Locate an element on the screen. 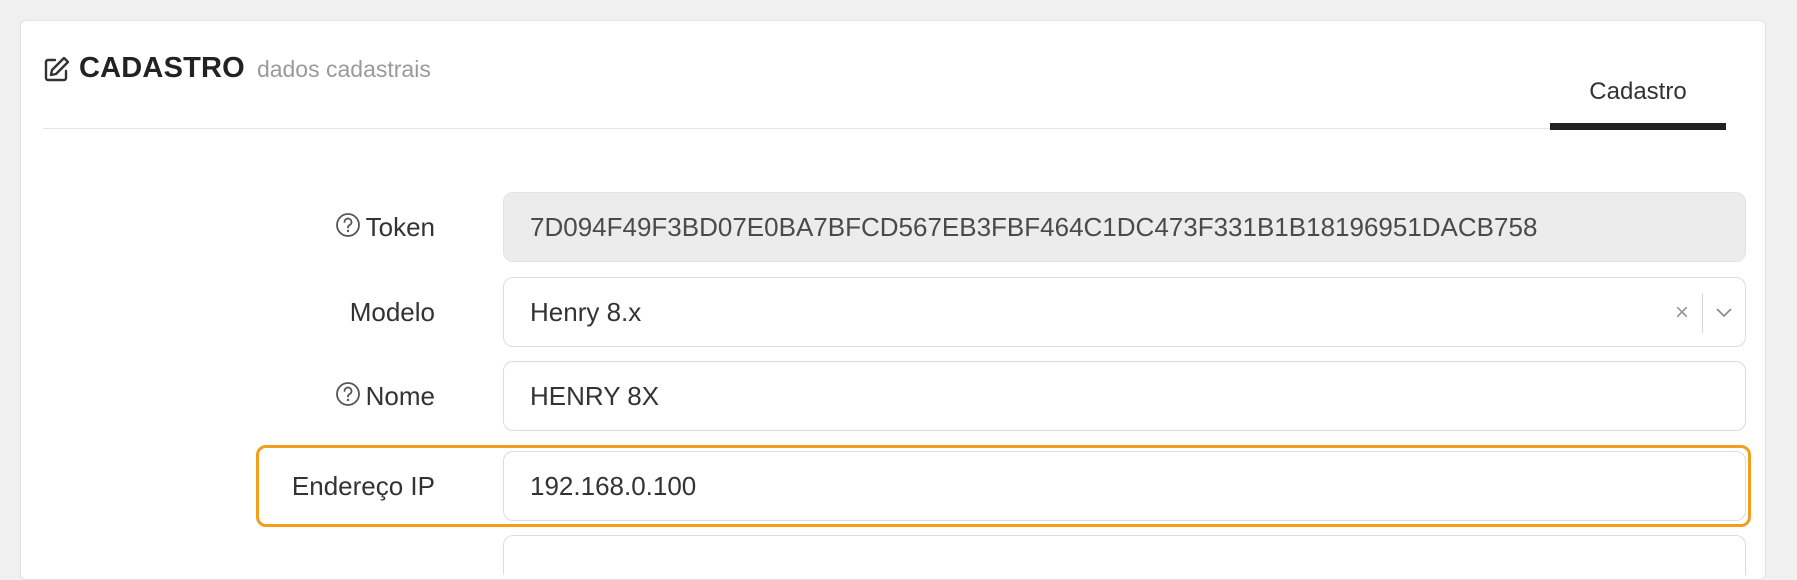 Image resolution: width=1797 pixels, height=580 pixels. modelo-label: Modelo is located at coordinates (392, 312).